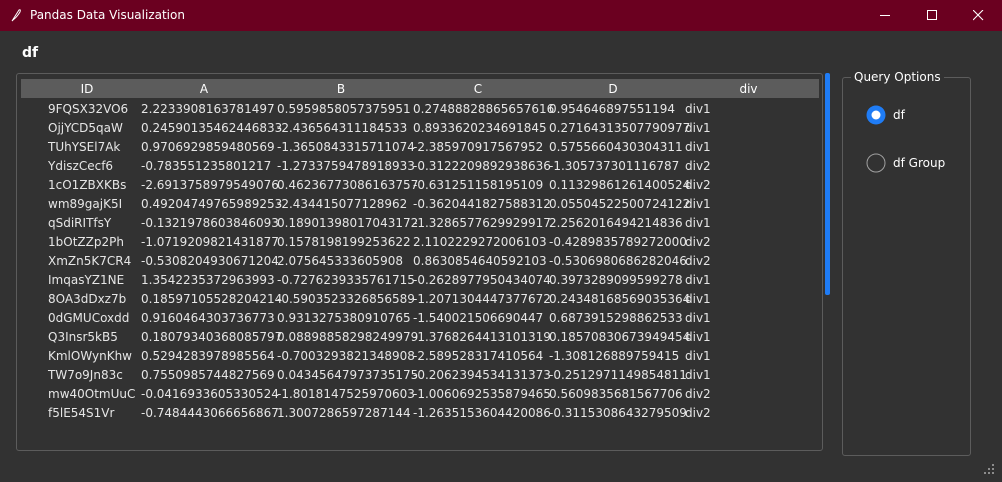 Image resolution: width=1002 pixels, height=482 pixels. I want to click on radio-df-group, so click(876, 163).